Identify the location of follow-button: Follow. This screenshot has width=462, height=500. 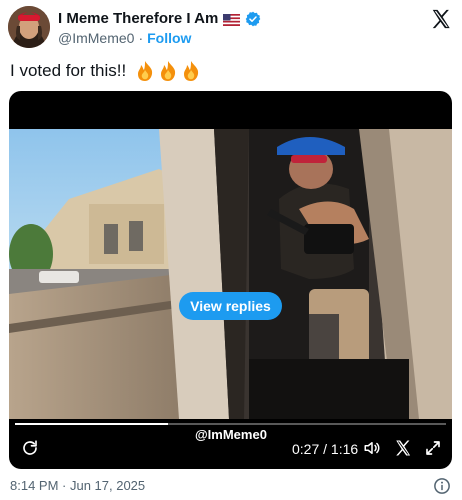
(169, 38).